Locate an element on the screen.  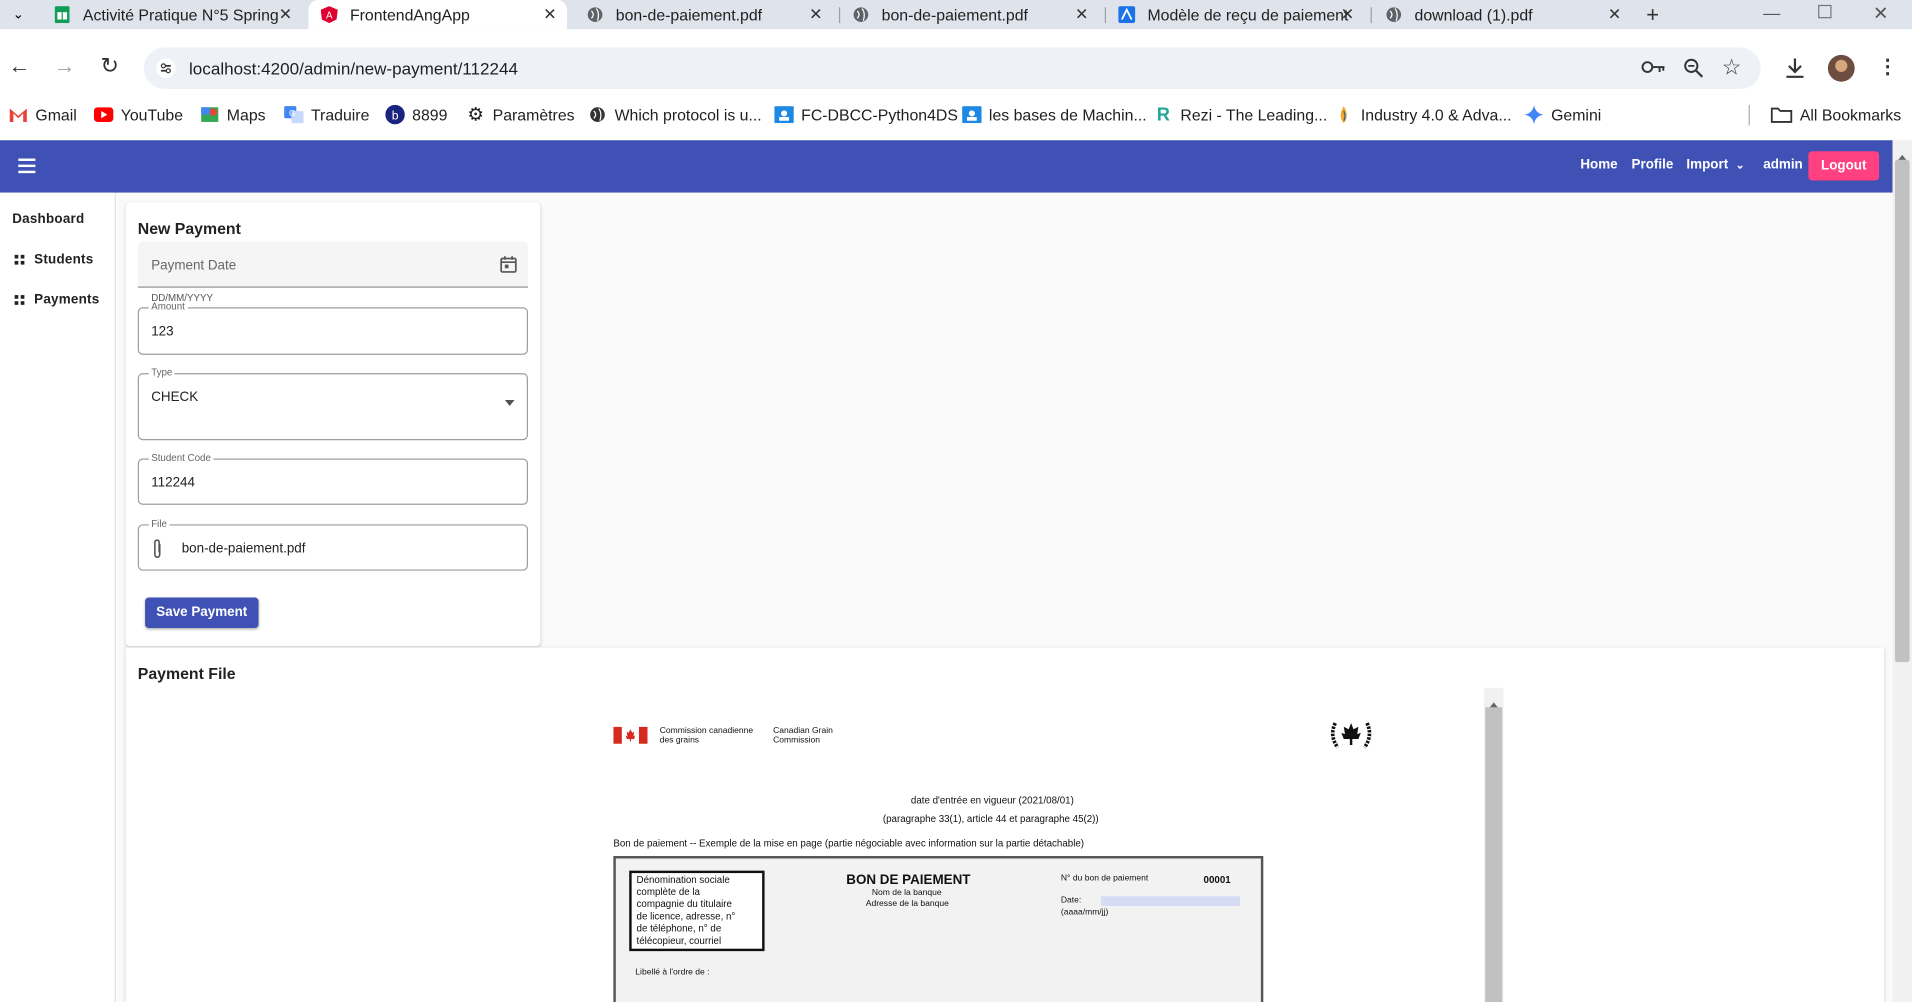
bookmark-fc-dbcc: FC-DBCC-Python4DS is located at coordinates (866, 114).